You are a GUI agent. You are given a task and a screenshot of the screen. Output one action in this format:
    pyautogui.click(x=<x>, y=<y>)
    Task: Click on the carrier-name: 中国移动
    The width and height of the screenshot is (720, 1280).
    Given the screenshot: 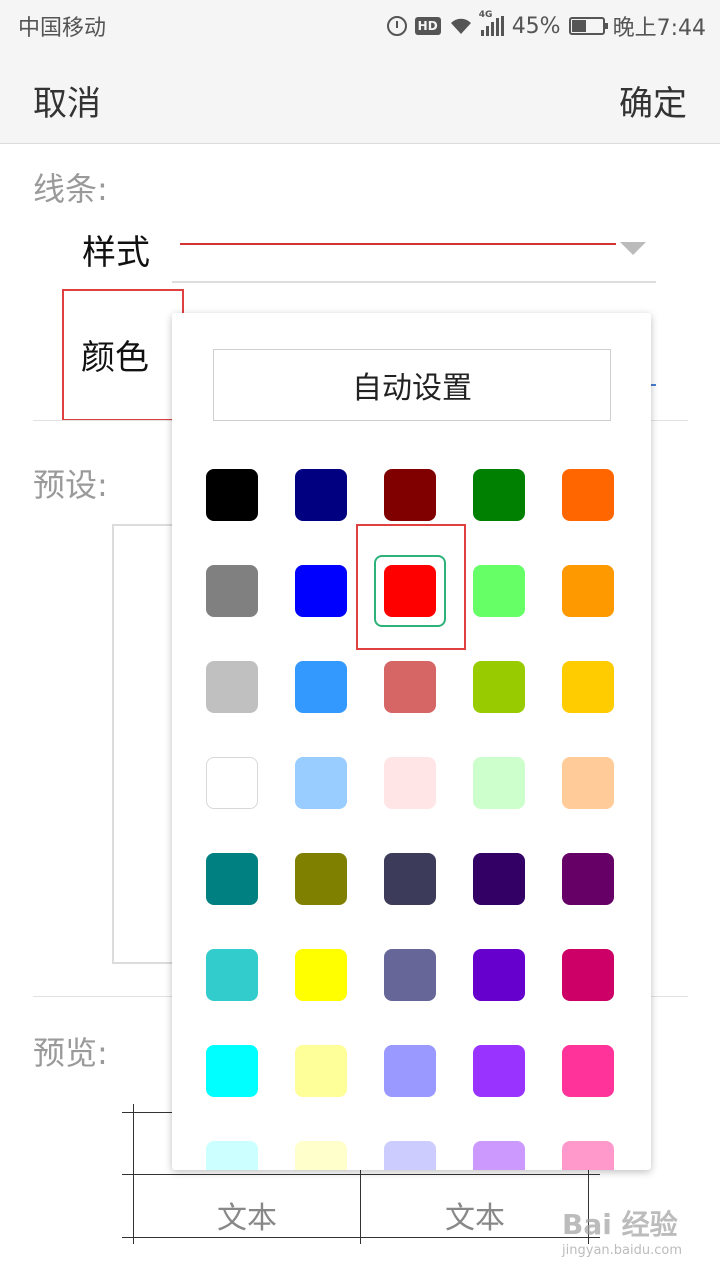 What is the action you would take?
    pyautogui.click(x=62, y=28)
    